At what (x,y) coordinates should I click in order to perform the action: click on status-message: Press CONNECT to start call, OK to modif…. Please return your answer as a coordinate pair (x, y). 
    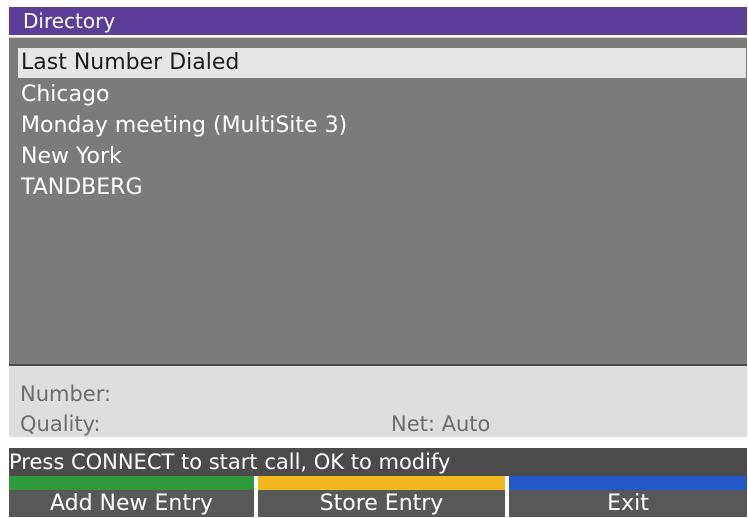
    Looking at the image, I should click on (378, 462).